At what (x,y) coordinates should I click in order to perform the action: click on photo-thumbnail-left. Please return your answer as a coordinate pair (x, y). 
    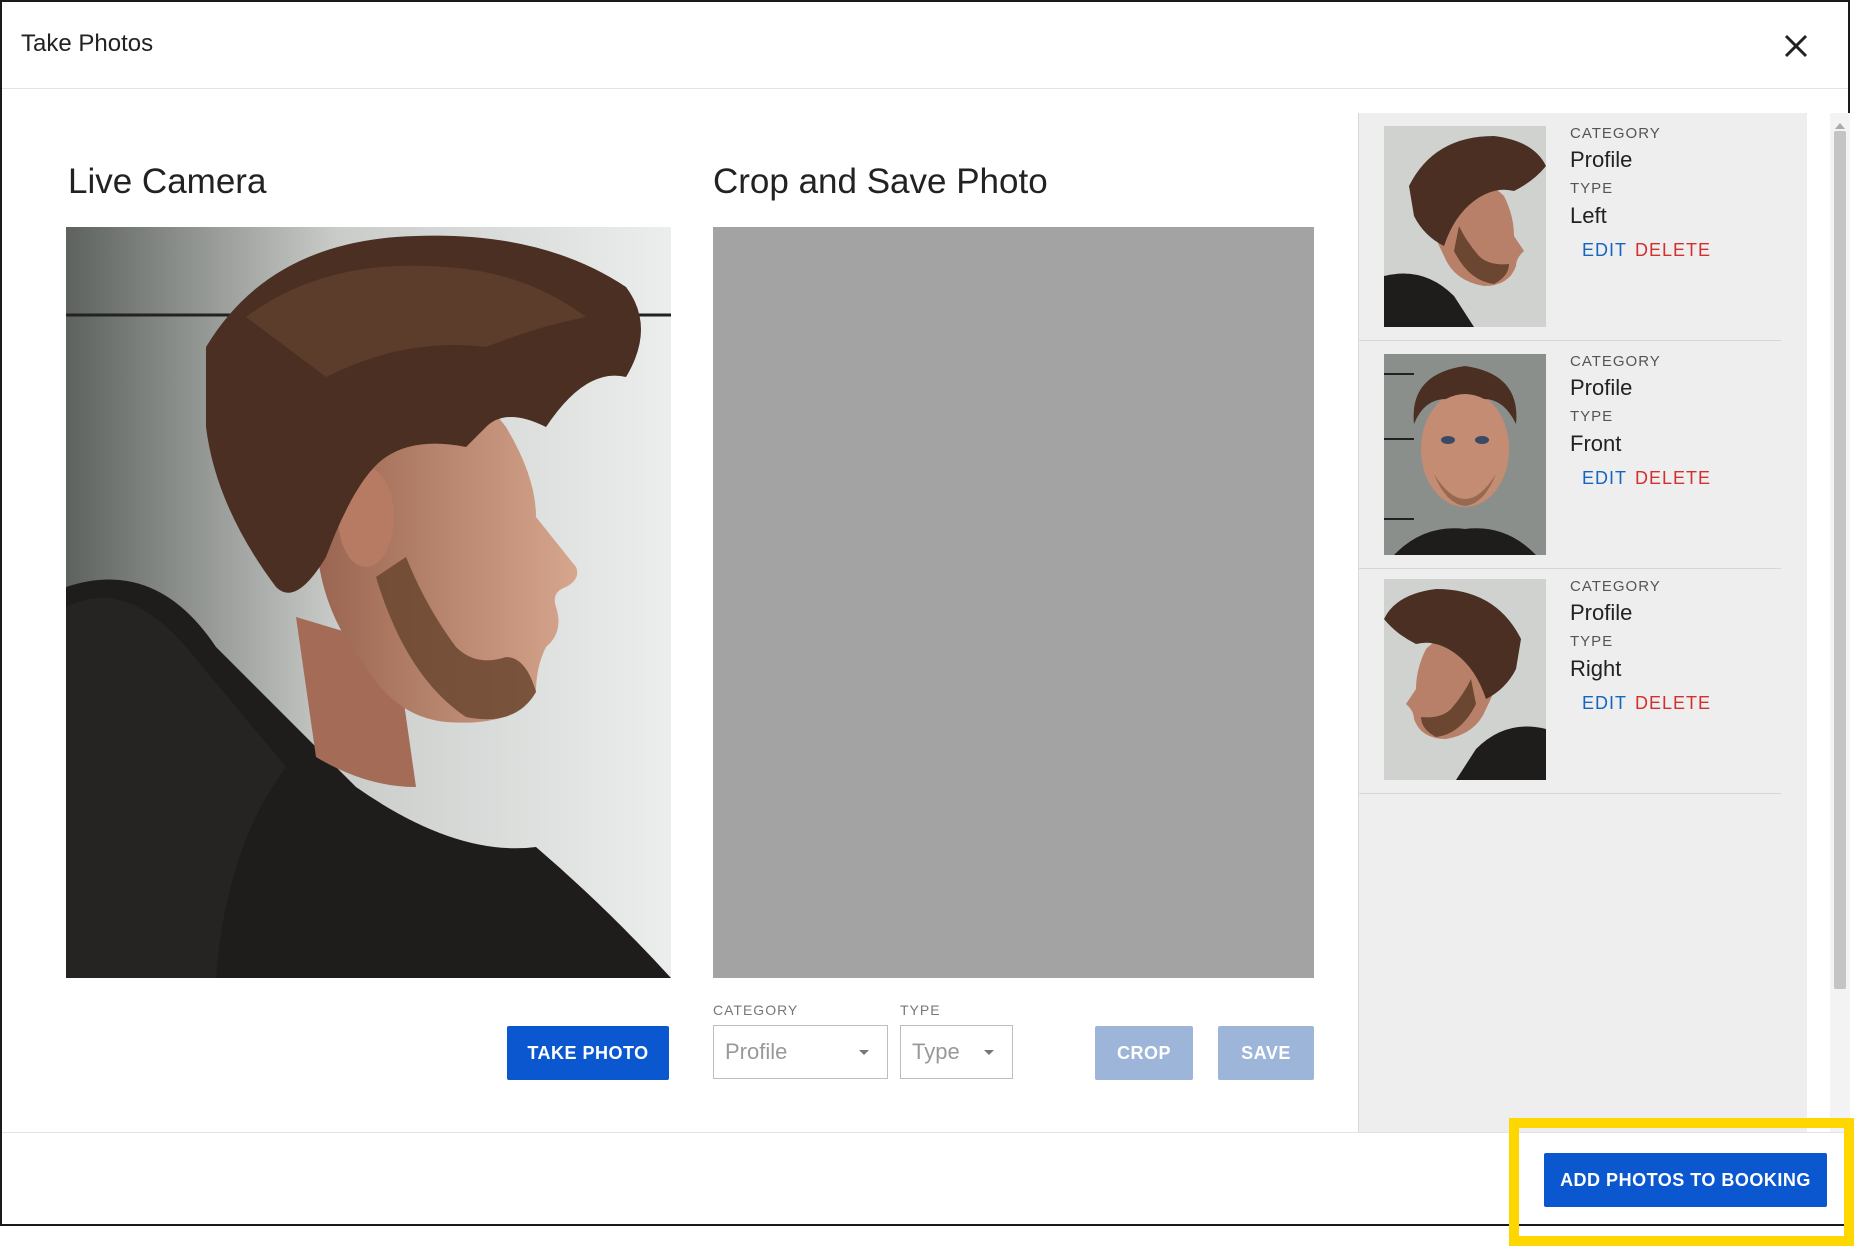
    Looking at the image, I should click on (1465, 226).